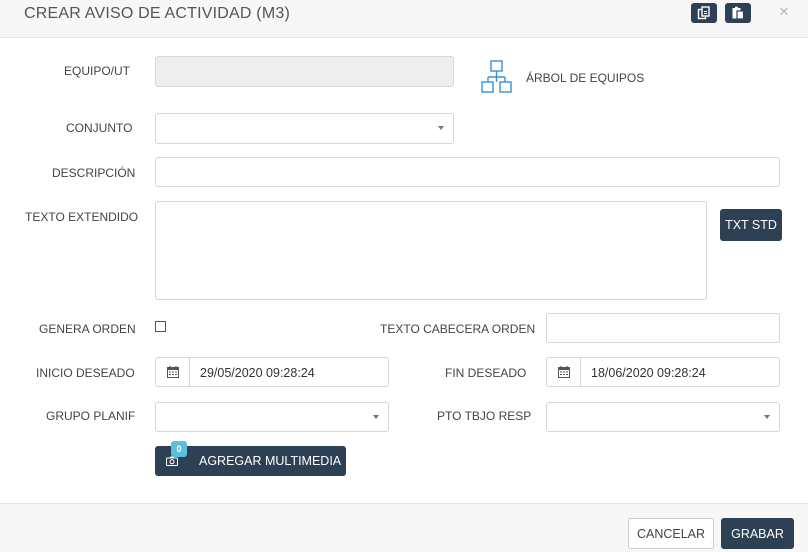 This screenshot has width=808, height=552. What do you see at coordinates (404, 19) in the screenshot?
I see `modal-header: CREAR AVISO DE ACTIVIDAD (M3) ×` at bounding box center [404, 19].